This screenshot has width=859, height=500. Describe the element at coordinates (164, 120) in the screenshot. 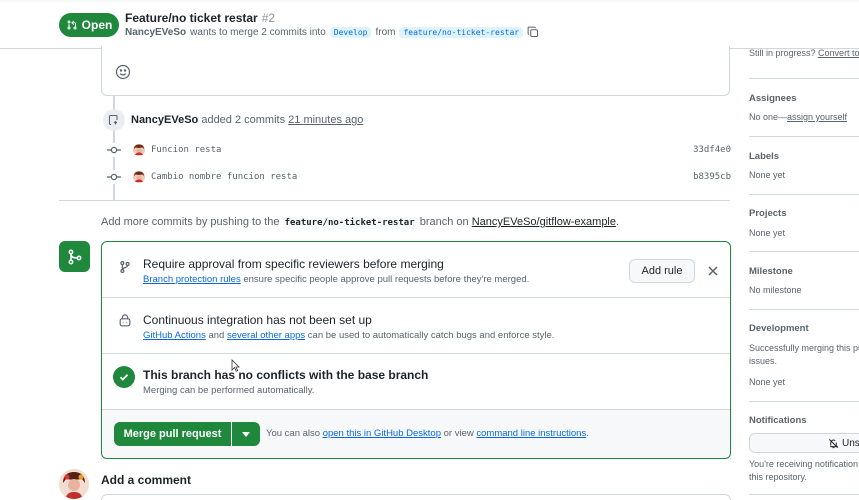

I see `event-actor-link: NancyEVeSo` at that location.